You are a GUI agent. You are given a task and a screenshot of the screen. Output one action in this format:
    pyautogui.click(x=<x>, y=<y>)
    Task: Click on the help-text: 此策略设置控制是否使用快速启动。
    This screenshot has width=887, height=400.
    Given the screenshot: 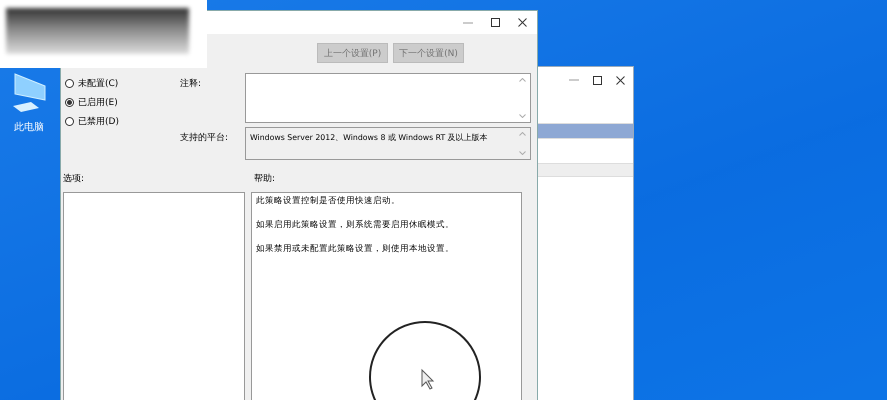 What is the action you would take?
    pyautogui.click(x=328, y=201)
    